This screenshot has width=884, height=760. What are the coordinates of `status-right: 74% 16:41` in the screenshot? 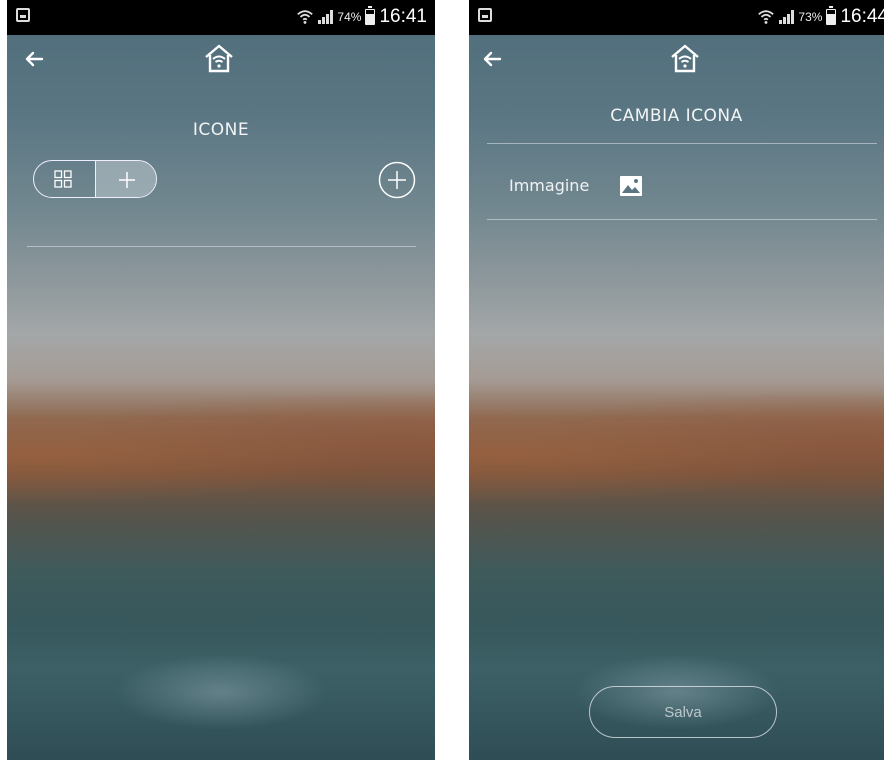 It's located at (361, 17).